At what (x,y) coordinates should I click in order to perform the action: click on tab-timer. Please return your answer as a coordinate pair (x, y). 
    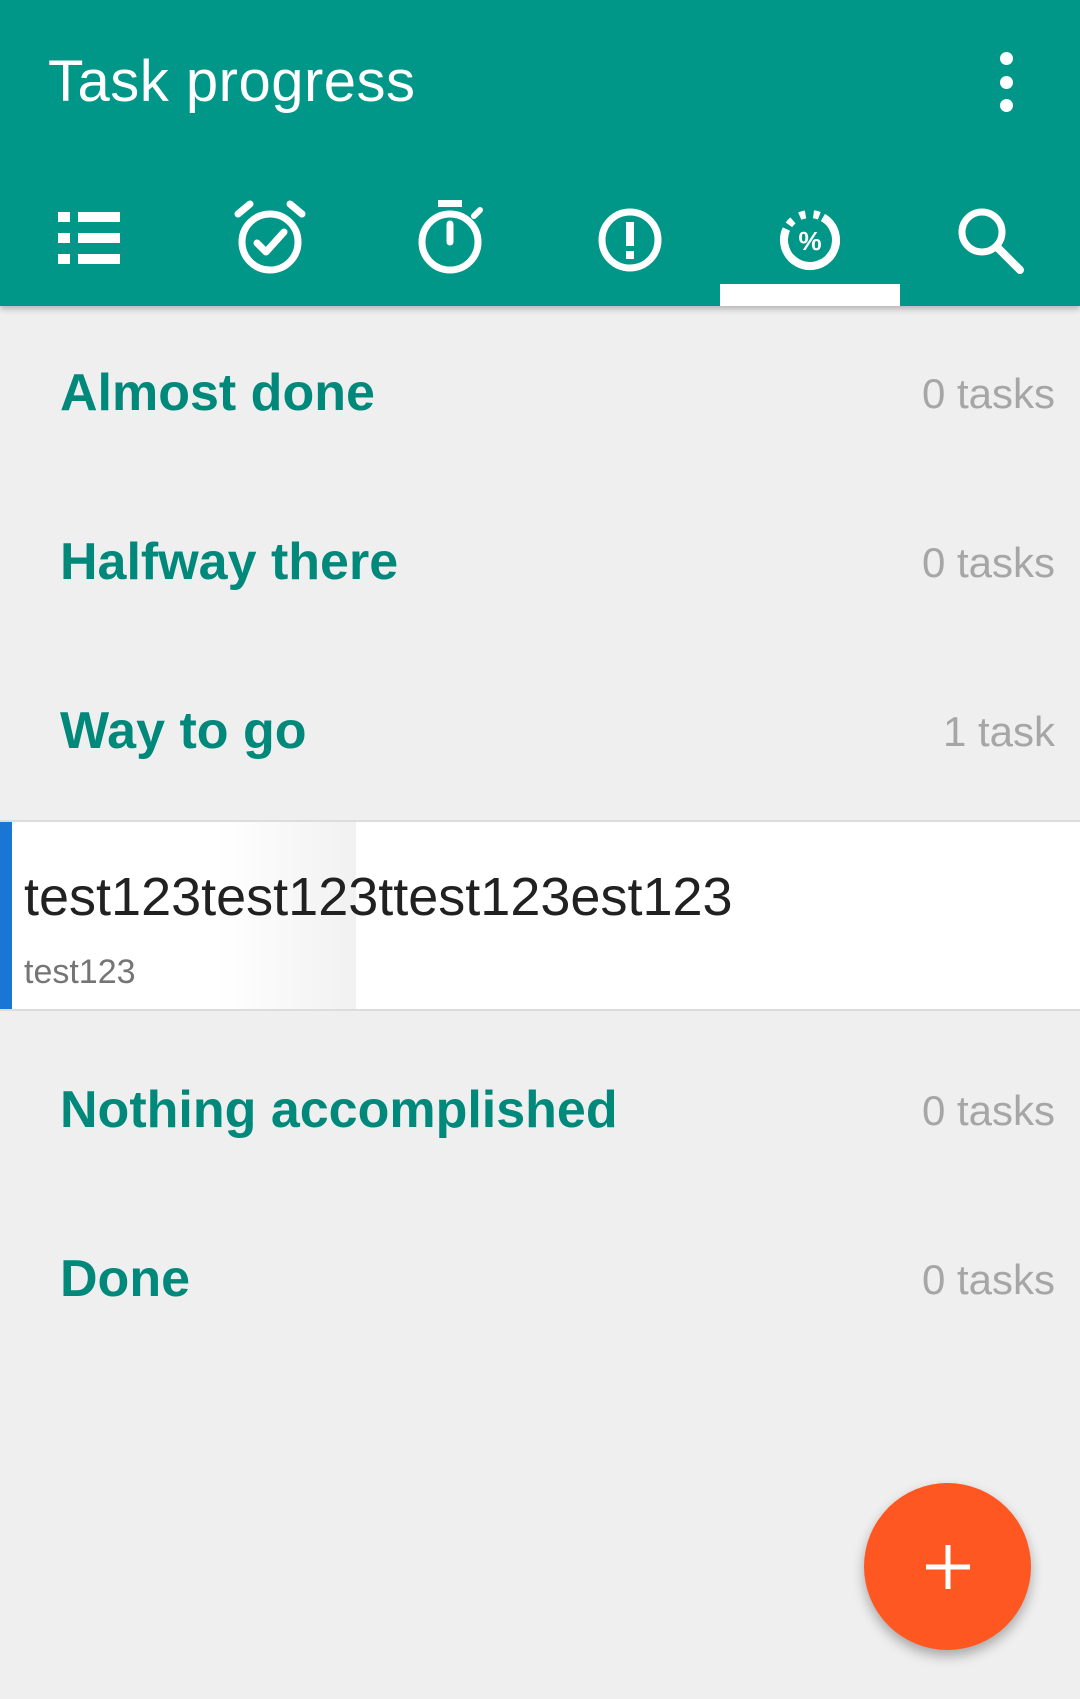
    Looking at the image, I should click on (450, 243).